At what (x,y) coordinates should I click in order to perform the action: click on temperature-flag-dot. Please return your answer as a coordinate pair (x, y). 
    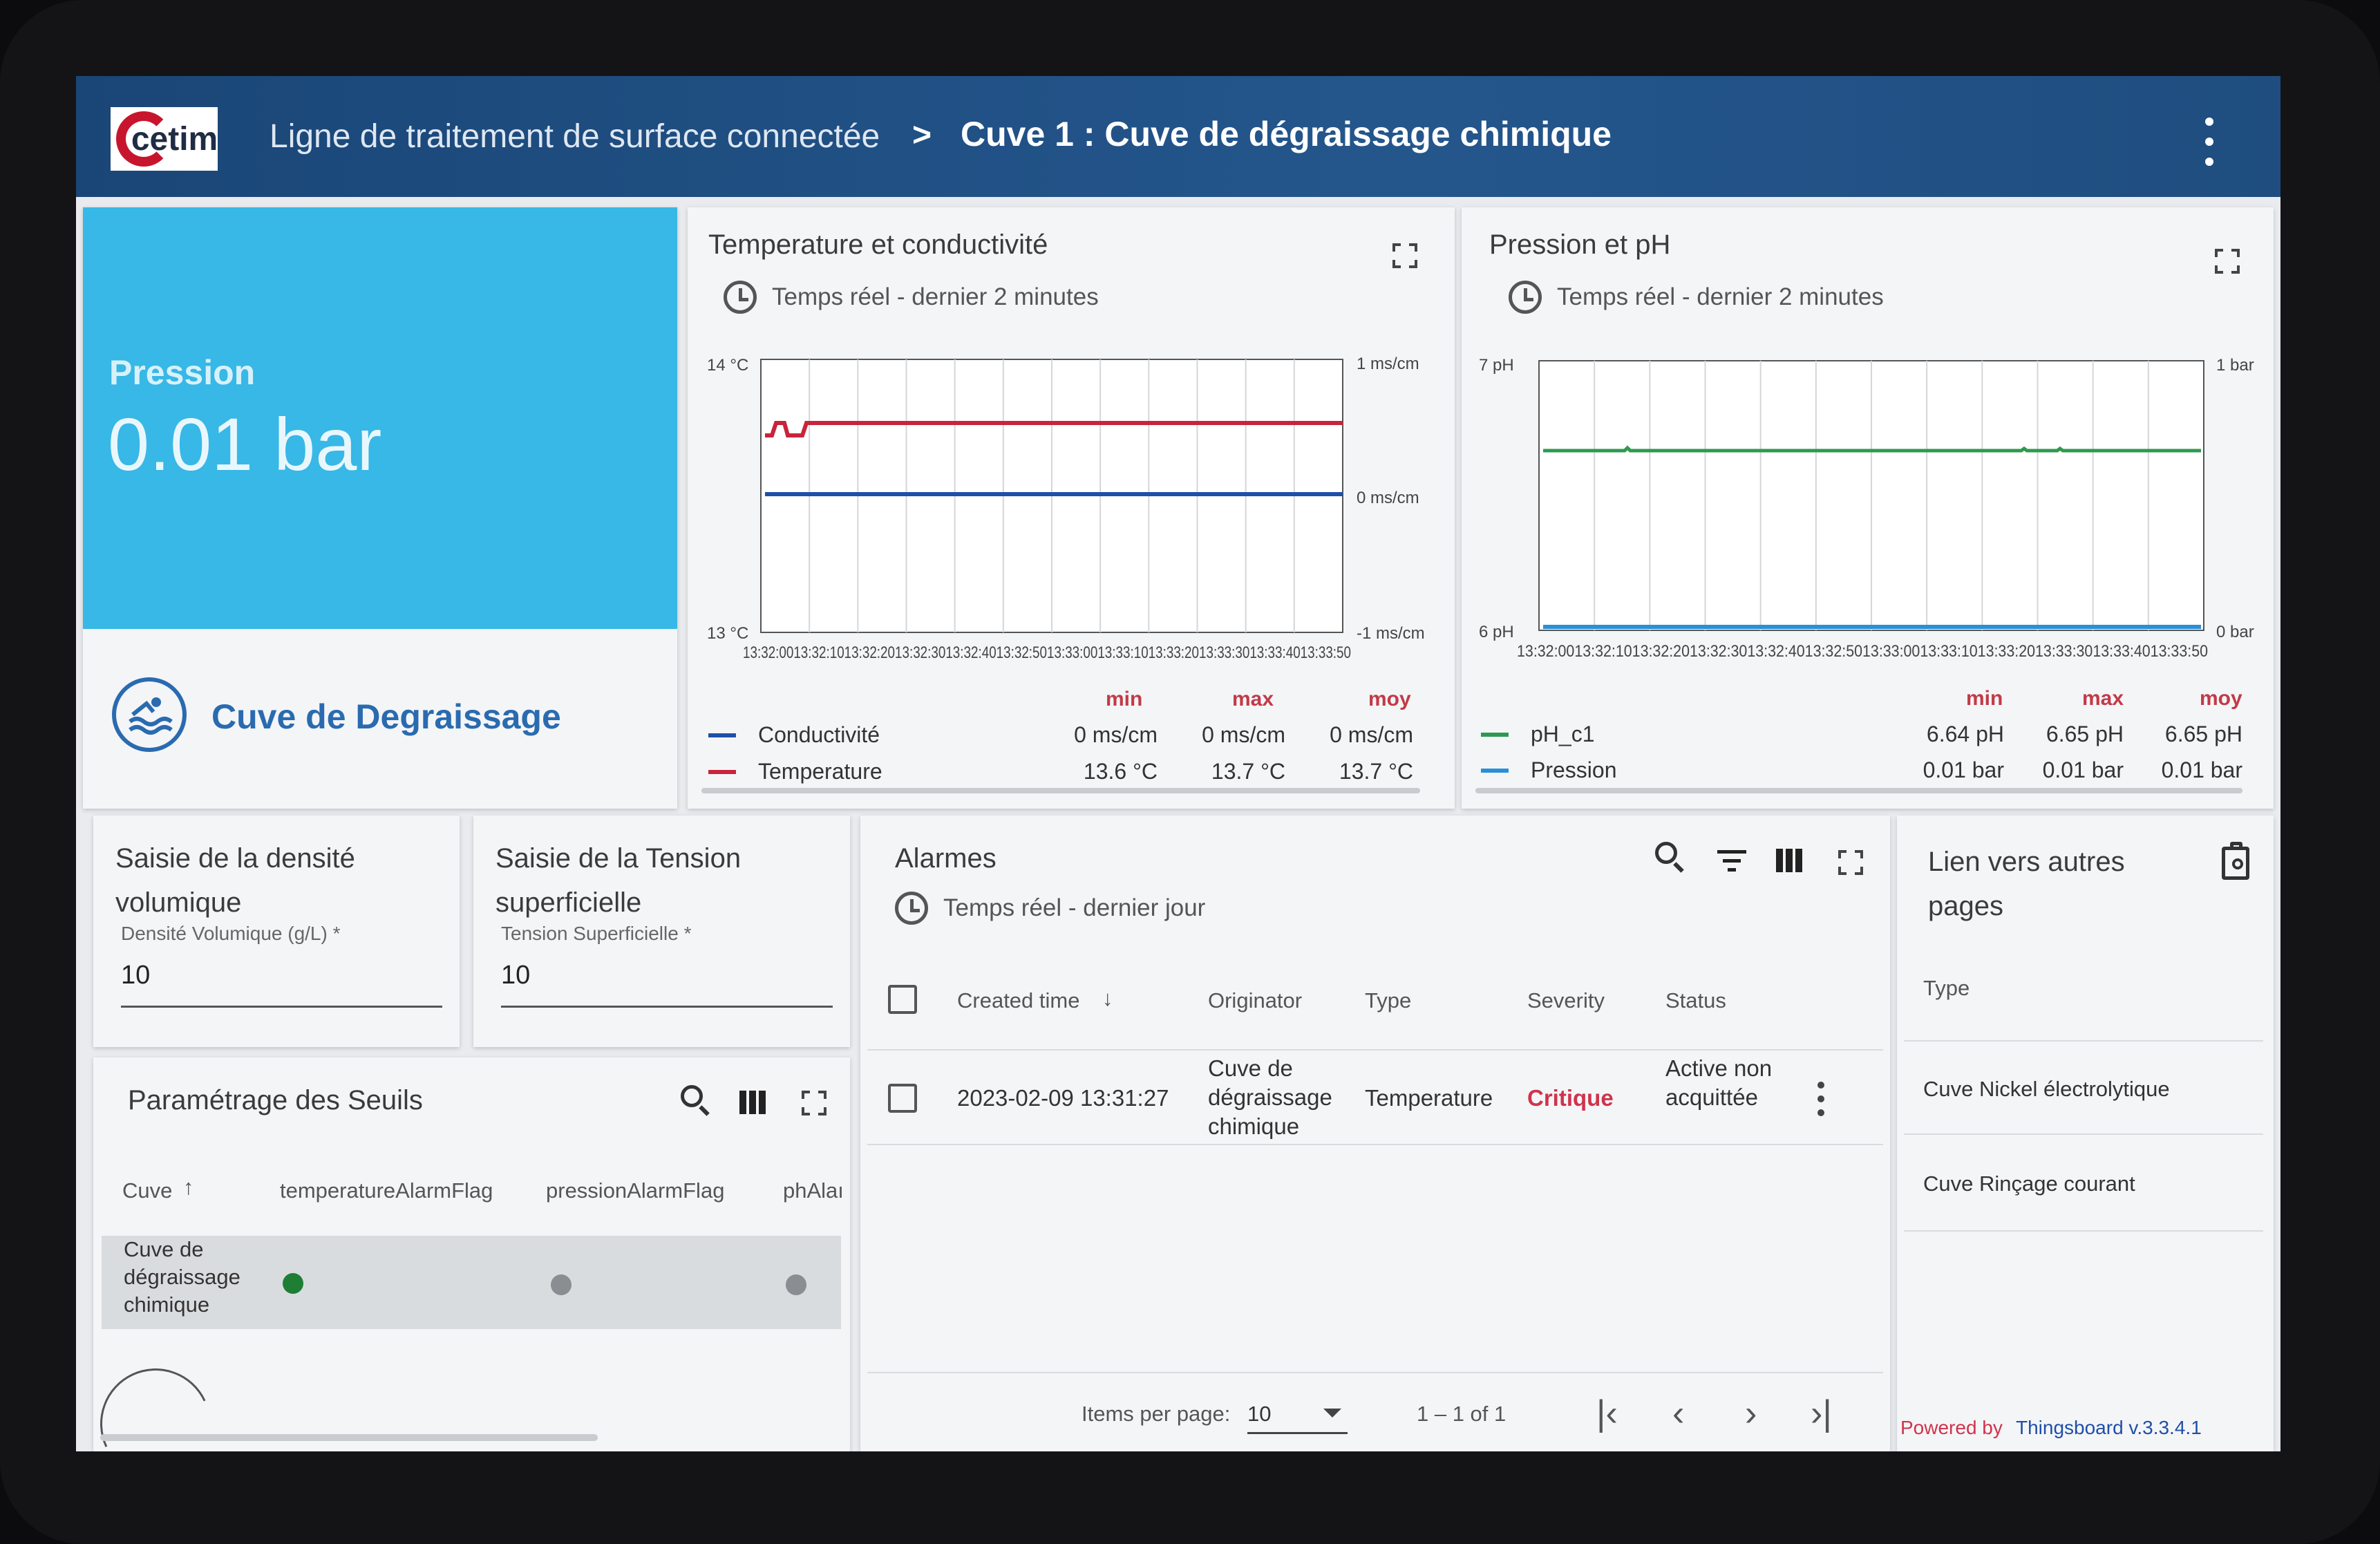
    Looking at the image, I should click on (293, 1283).